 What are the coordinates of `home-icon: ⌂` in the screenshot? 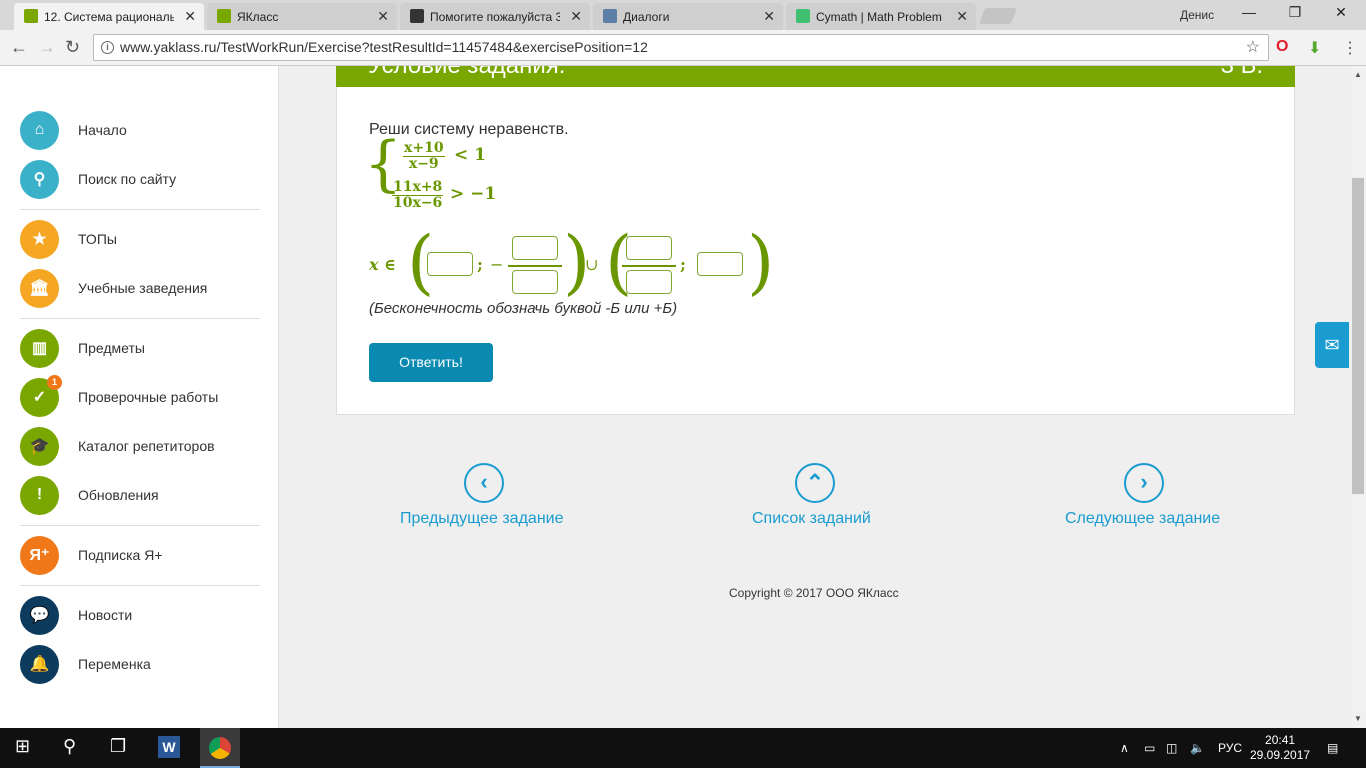 It's located at (39, 130).